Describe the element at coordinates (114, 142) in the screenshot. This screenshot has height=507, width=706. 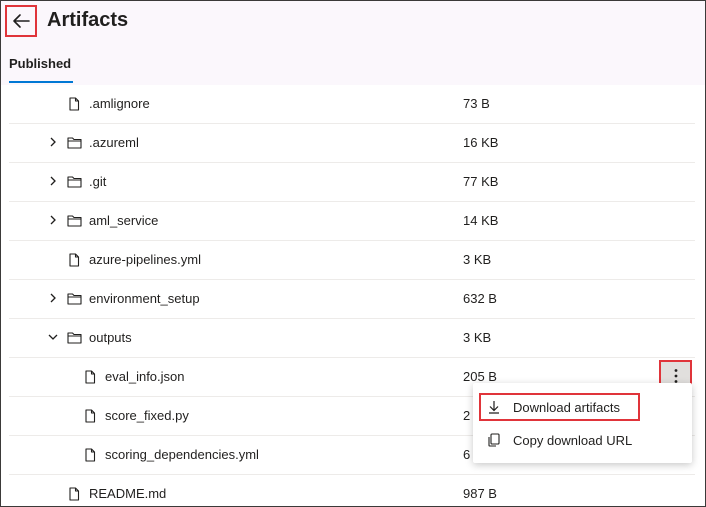
I see `file-name: .azureml` at that location.